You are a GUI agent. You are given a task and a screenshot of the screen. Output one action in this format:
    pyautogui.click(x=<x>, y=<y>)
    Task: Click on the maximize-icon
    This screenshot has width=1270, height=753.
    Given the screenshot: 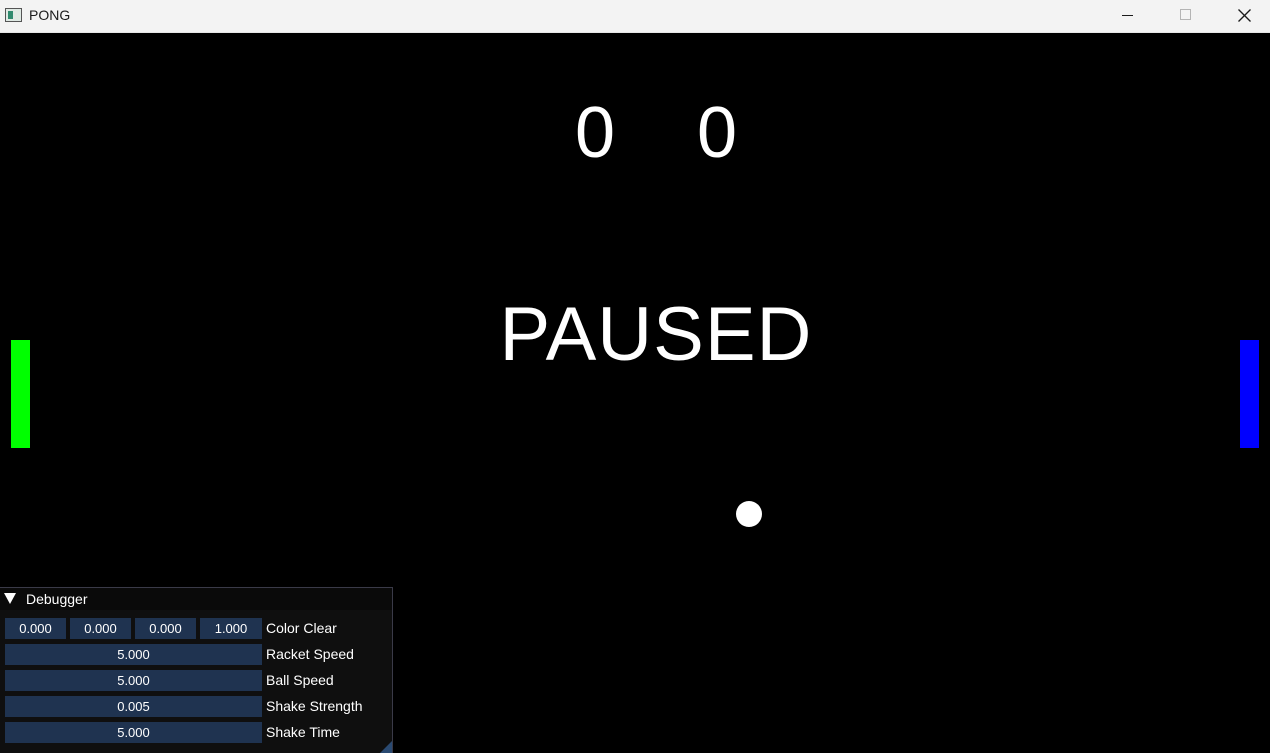 What is the action you would take?
    pyautogui.click(x=1185, y=14)
    